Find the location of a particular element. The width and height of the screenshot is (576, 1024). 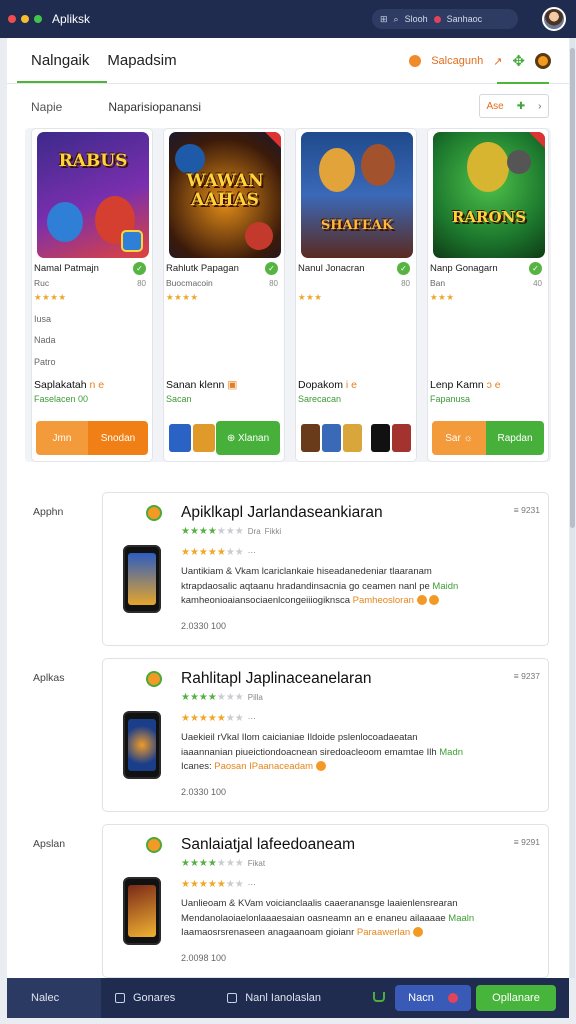

card-name: Namal Patmajn is located at coordinates (66, 268).